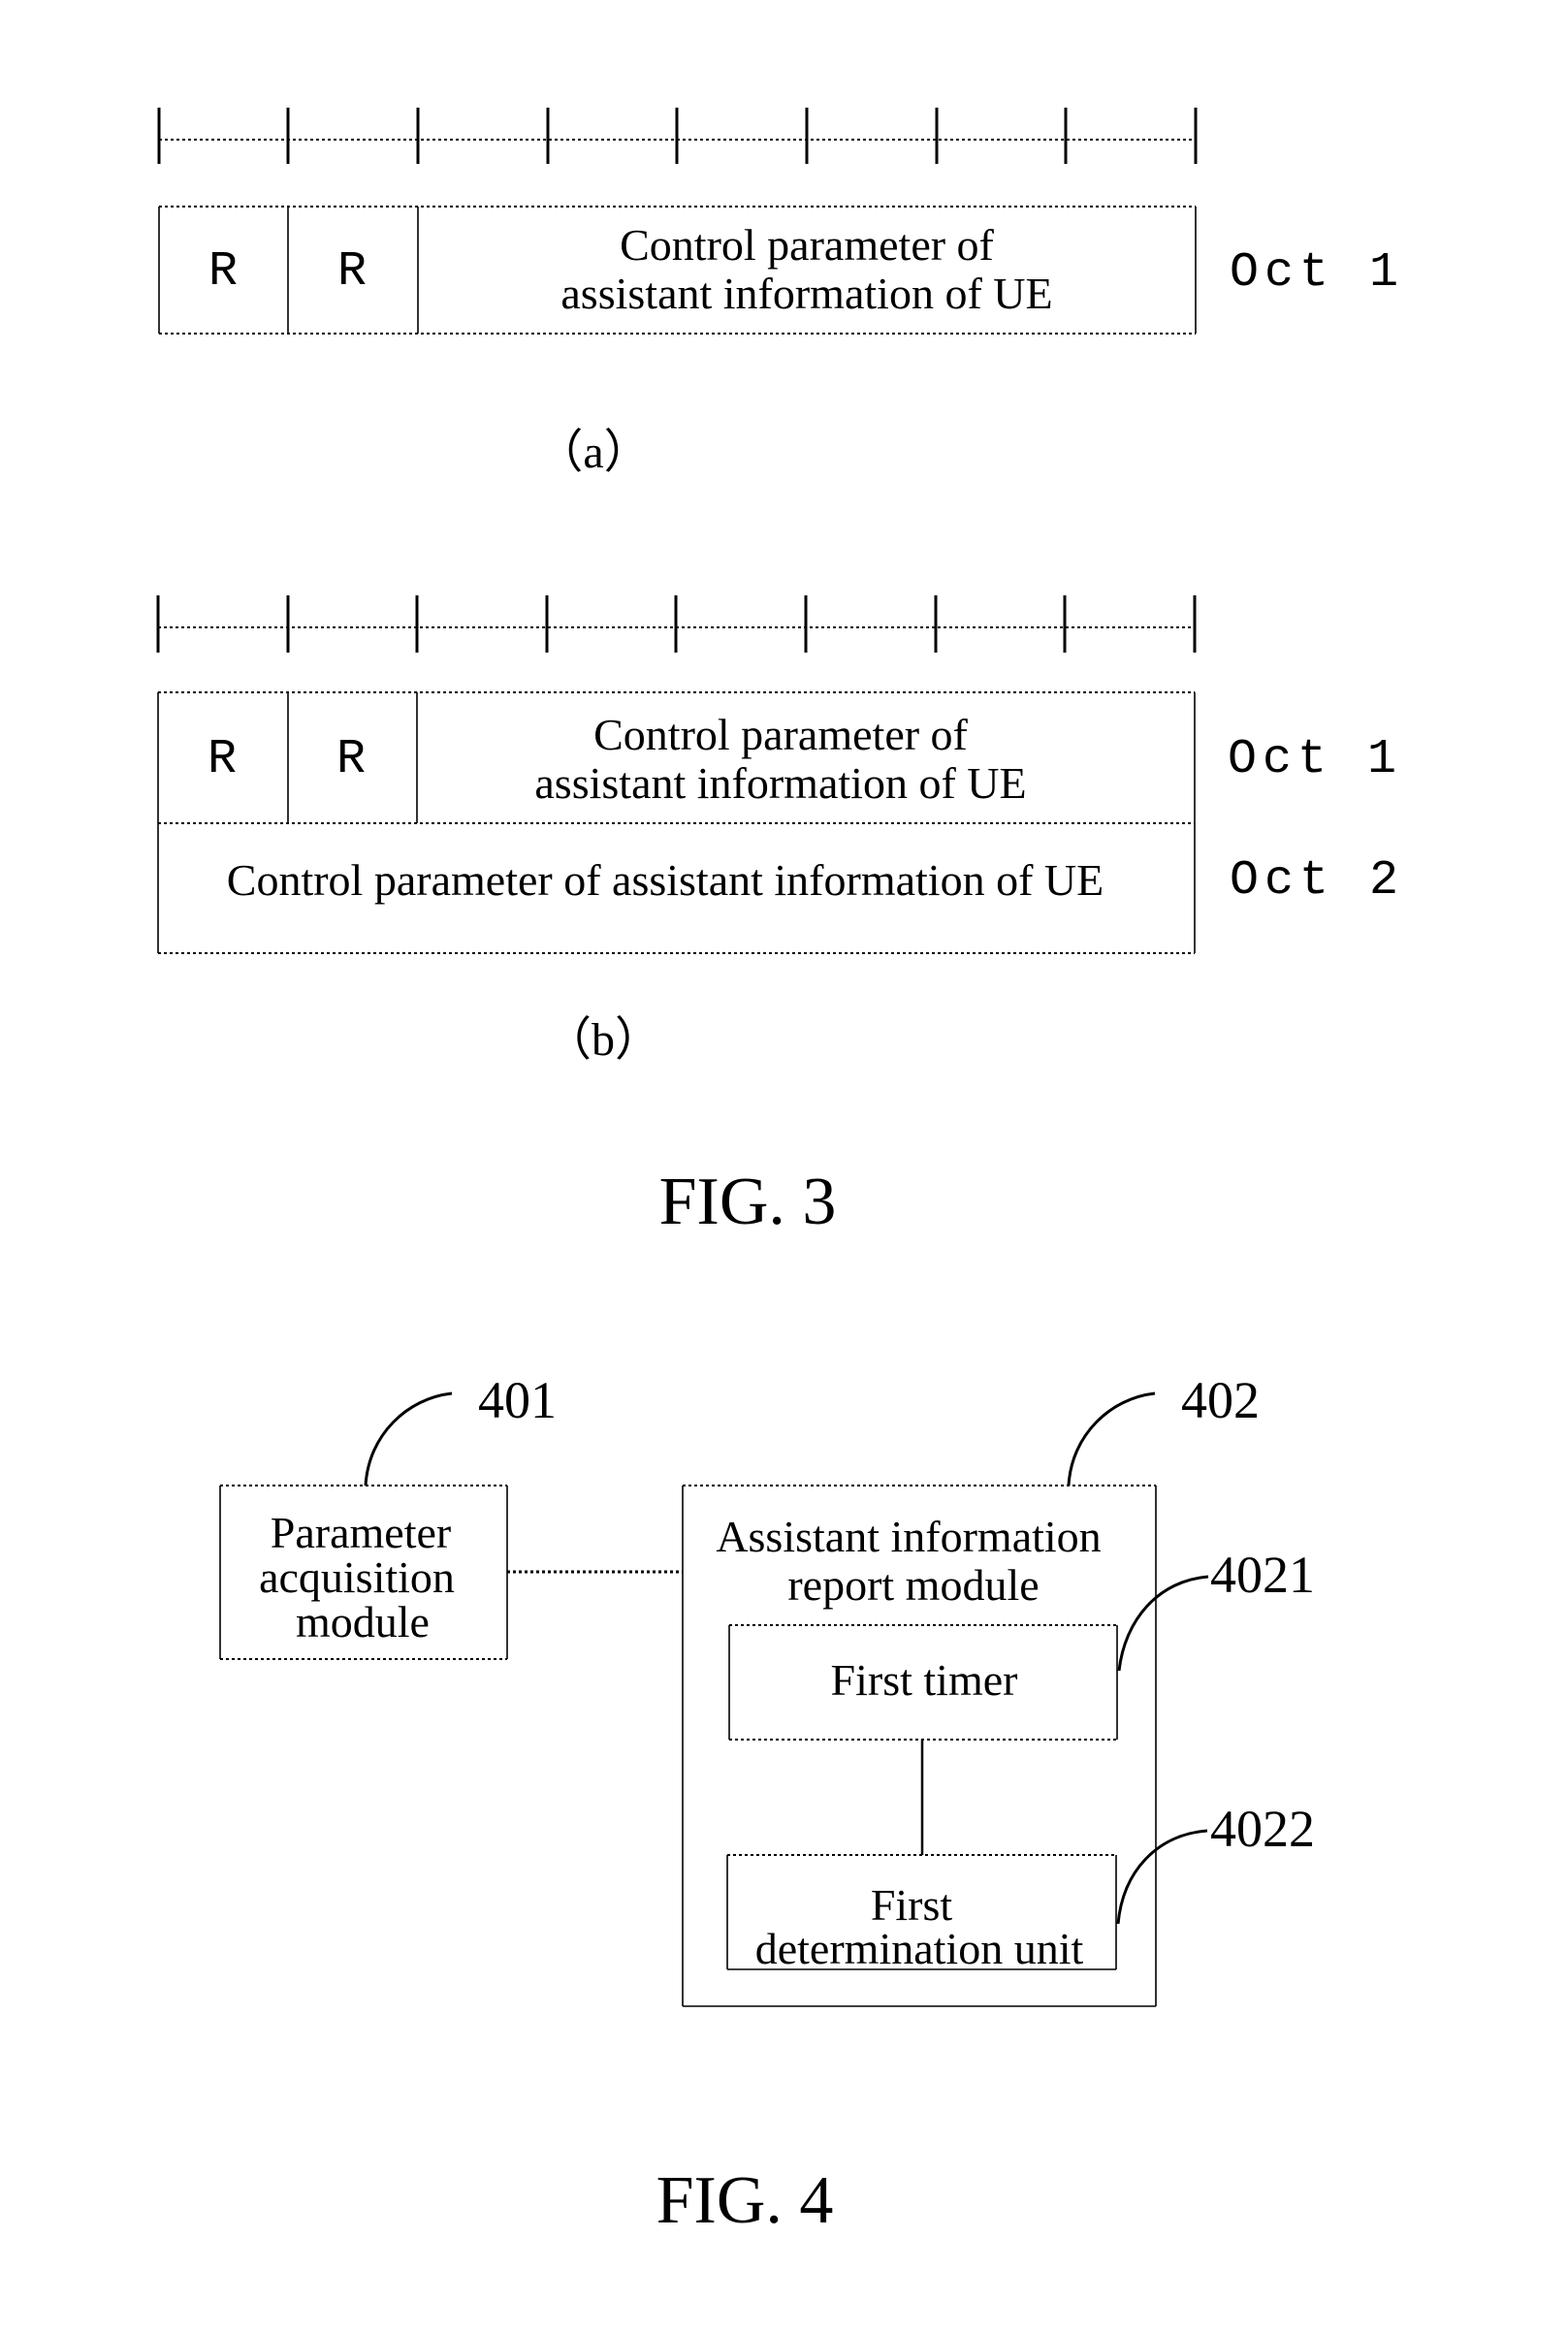  I want to click on bit-ruler-b, so click(676, 624).